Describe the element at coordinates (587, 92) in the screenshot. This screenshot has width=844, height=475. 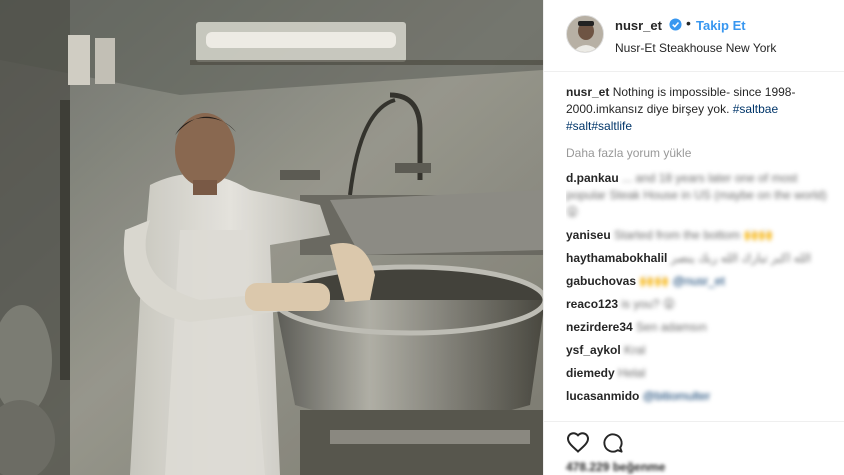
I see `caption-username: nusr_et` at that location.